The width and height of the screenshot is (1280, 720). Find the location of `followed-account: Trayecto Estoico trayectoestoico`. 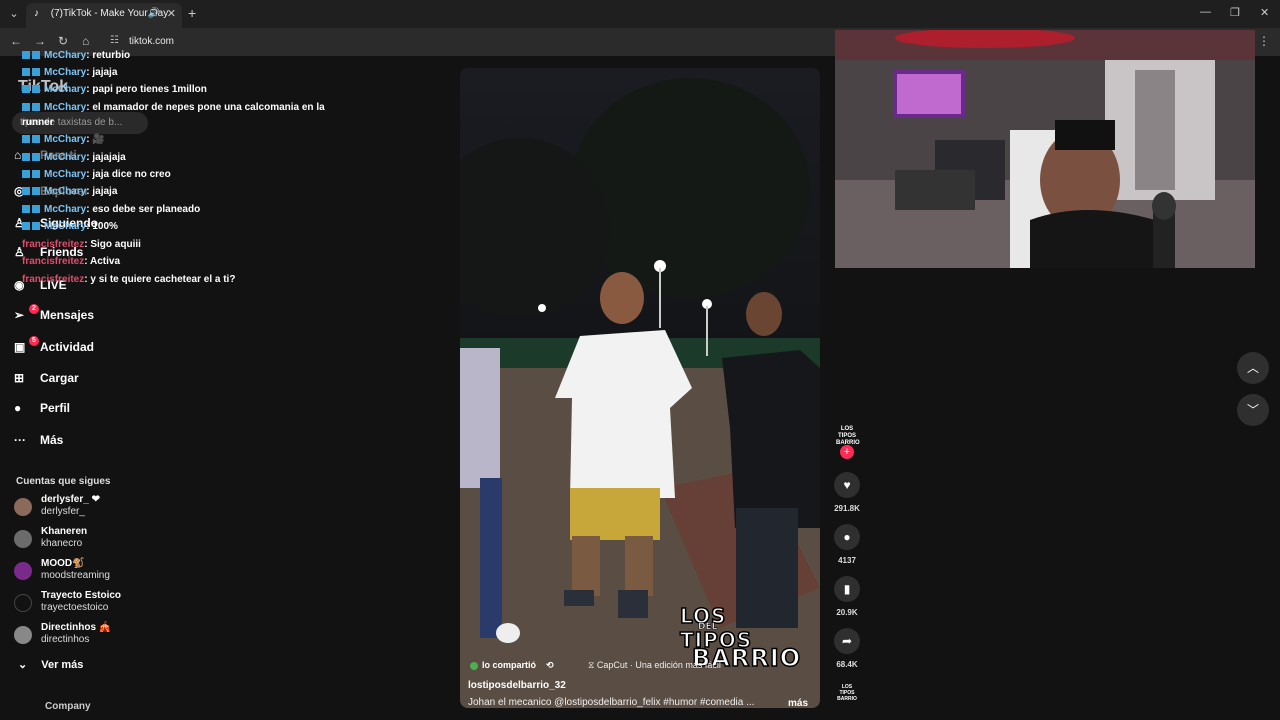

followed-account: Trayecto Estoico trayectoestoico is located at coordinates (114, 603).